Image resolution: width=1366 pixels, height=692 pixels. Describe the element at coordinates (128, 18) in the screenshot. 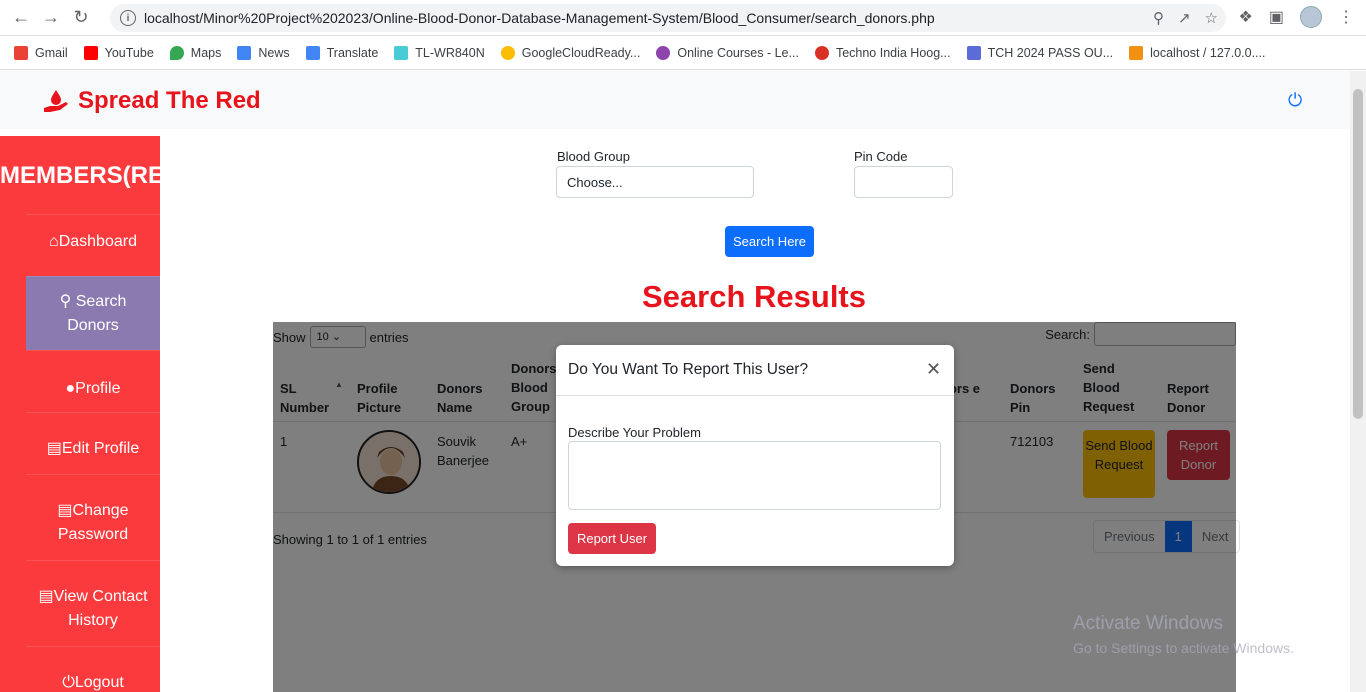

I see `info-icon: i` at that location.